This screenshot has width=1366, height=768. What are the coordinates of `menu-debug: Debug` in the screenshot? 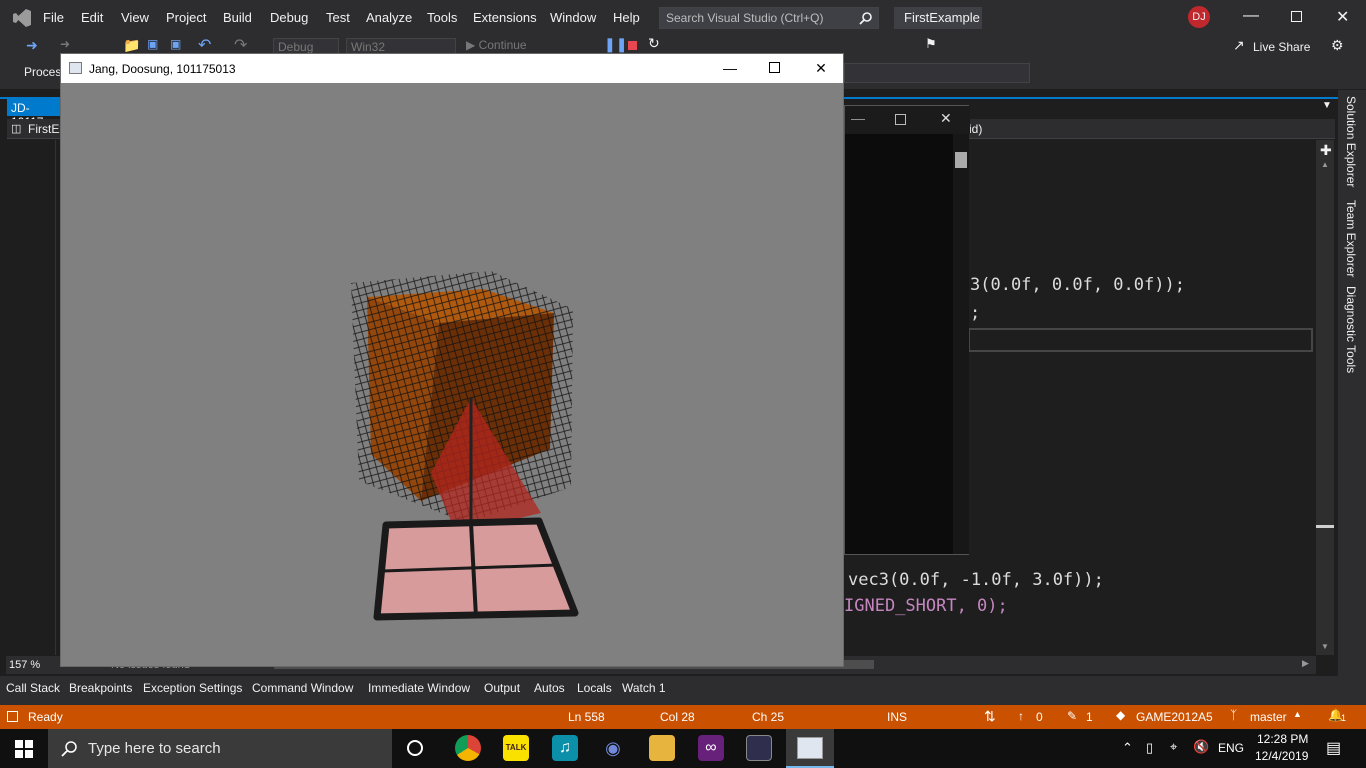 It's located at (289, 17).